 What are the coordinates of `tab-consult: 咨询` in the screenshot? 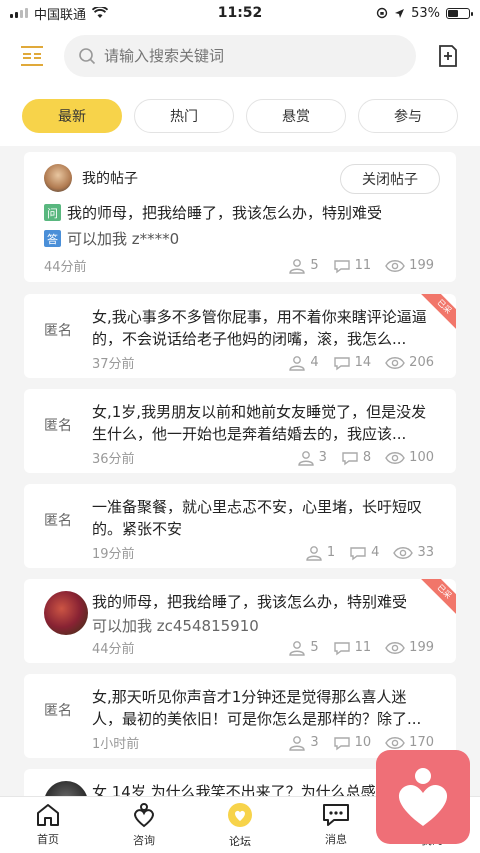 It's located at (144, 825).